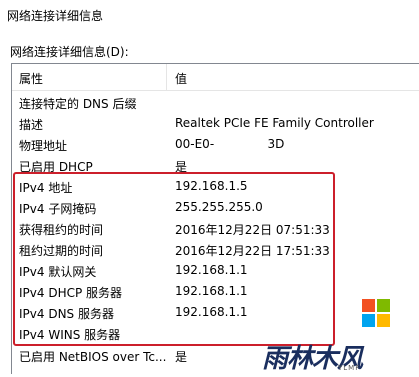 The image size is (419, 377). I want to click on row-property: 物理地址, so click(43, 146).